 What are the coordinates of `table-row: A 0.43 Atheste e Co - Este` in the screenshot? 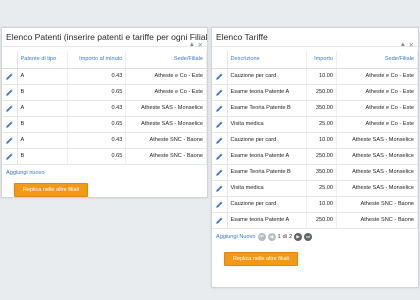 It's located at (104, 76).